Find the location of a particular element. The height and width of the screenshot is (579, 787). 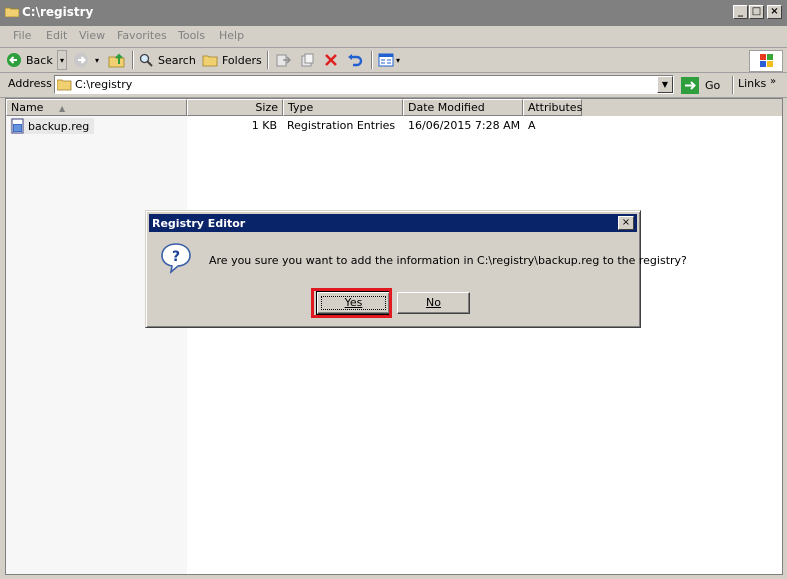

folders-button: Folders is located at coordinates (232, 60).